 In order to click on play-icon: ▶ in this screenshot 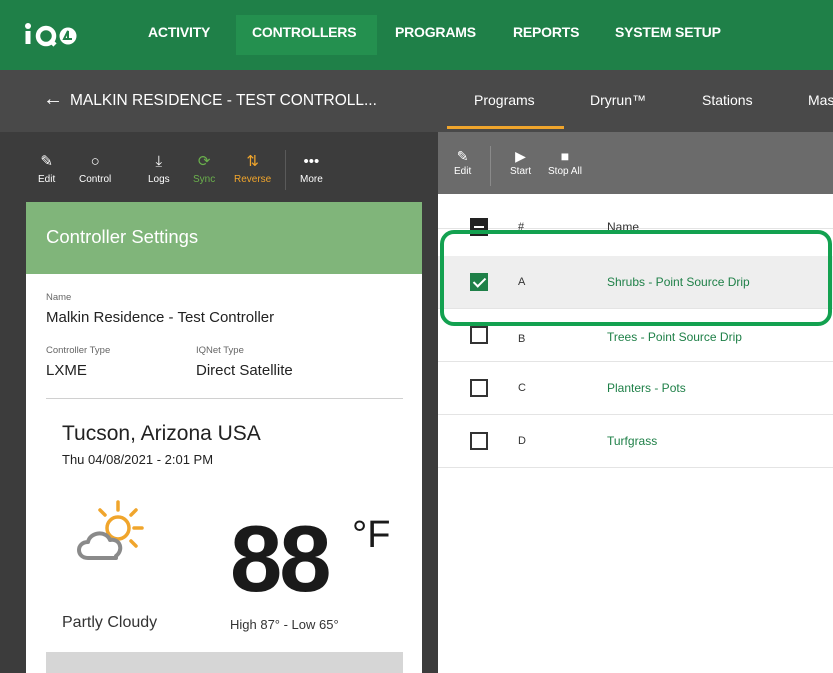, I will do `click(520, 156)`.